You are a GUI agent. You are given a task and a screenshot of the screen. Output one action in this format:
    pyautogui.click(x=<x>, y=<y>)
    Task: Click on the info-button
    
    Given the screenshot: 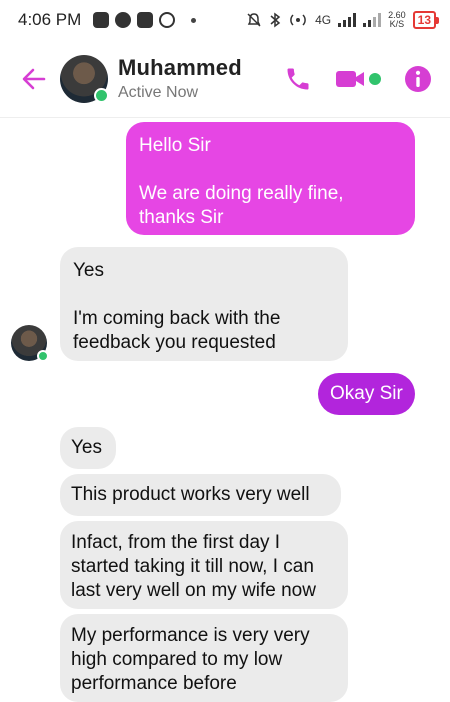 What is the action you would take?
    pyautogui.click(x=418, y=79)
    